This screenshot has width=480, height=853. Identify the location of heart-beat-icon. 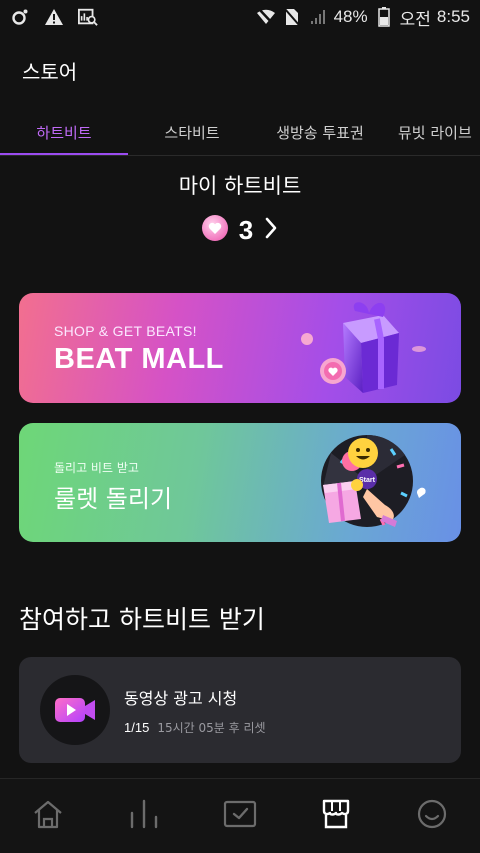
(215, 230).